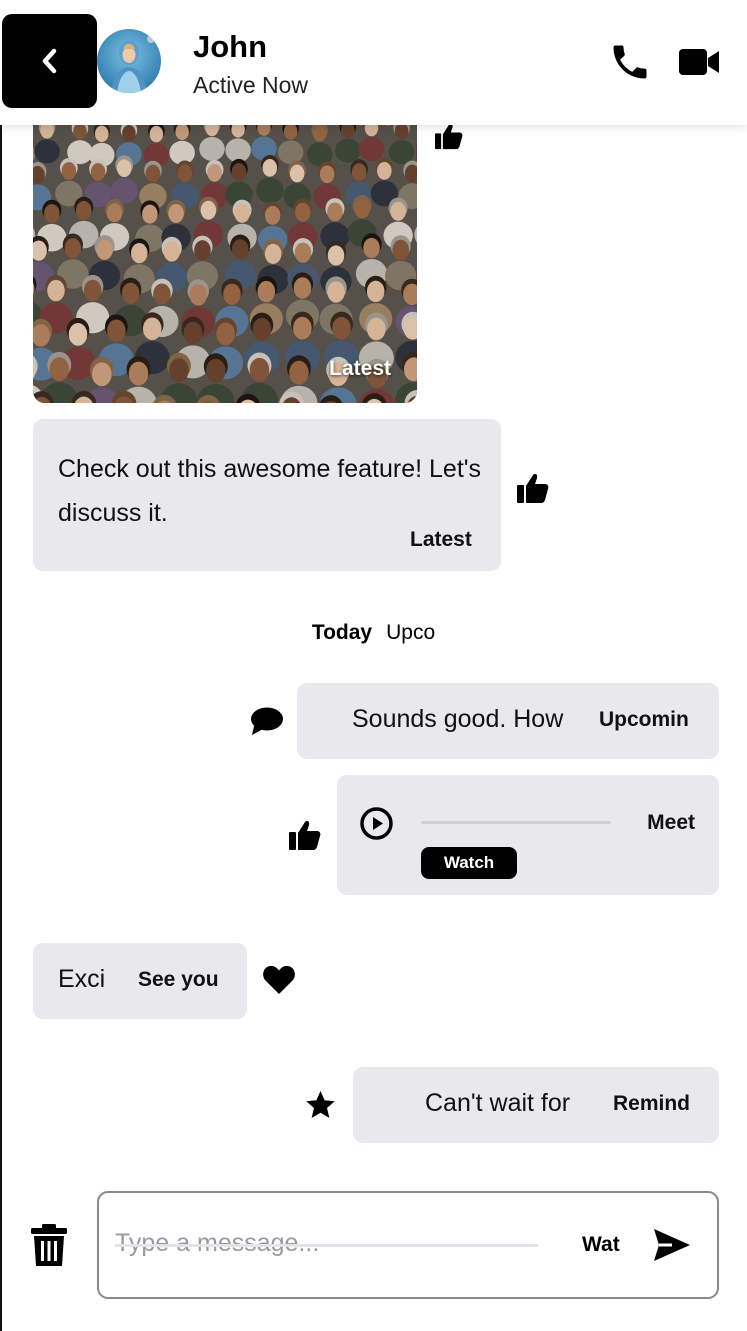  I want to click on image-message-tag: Latest, so click(360, 368).